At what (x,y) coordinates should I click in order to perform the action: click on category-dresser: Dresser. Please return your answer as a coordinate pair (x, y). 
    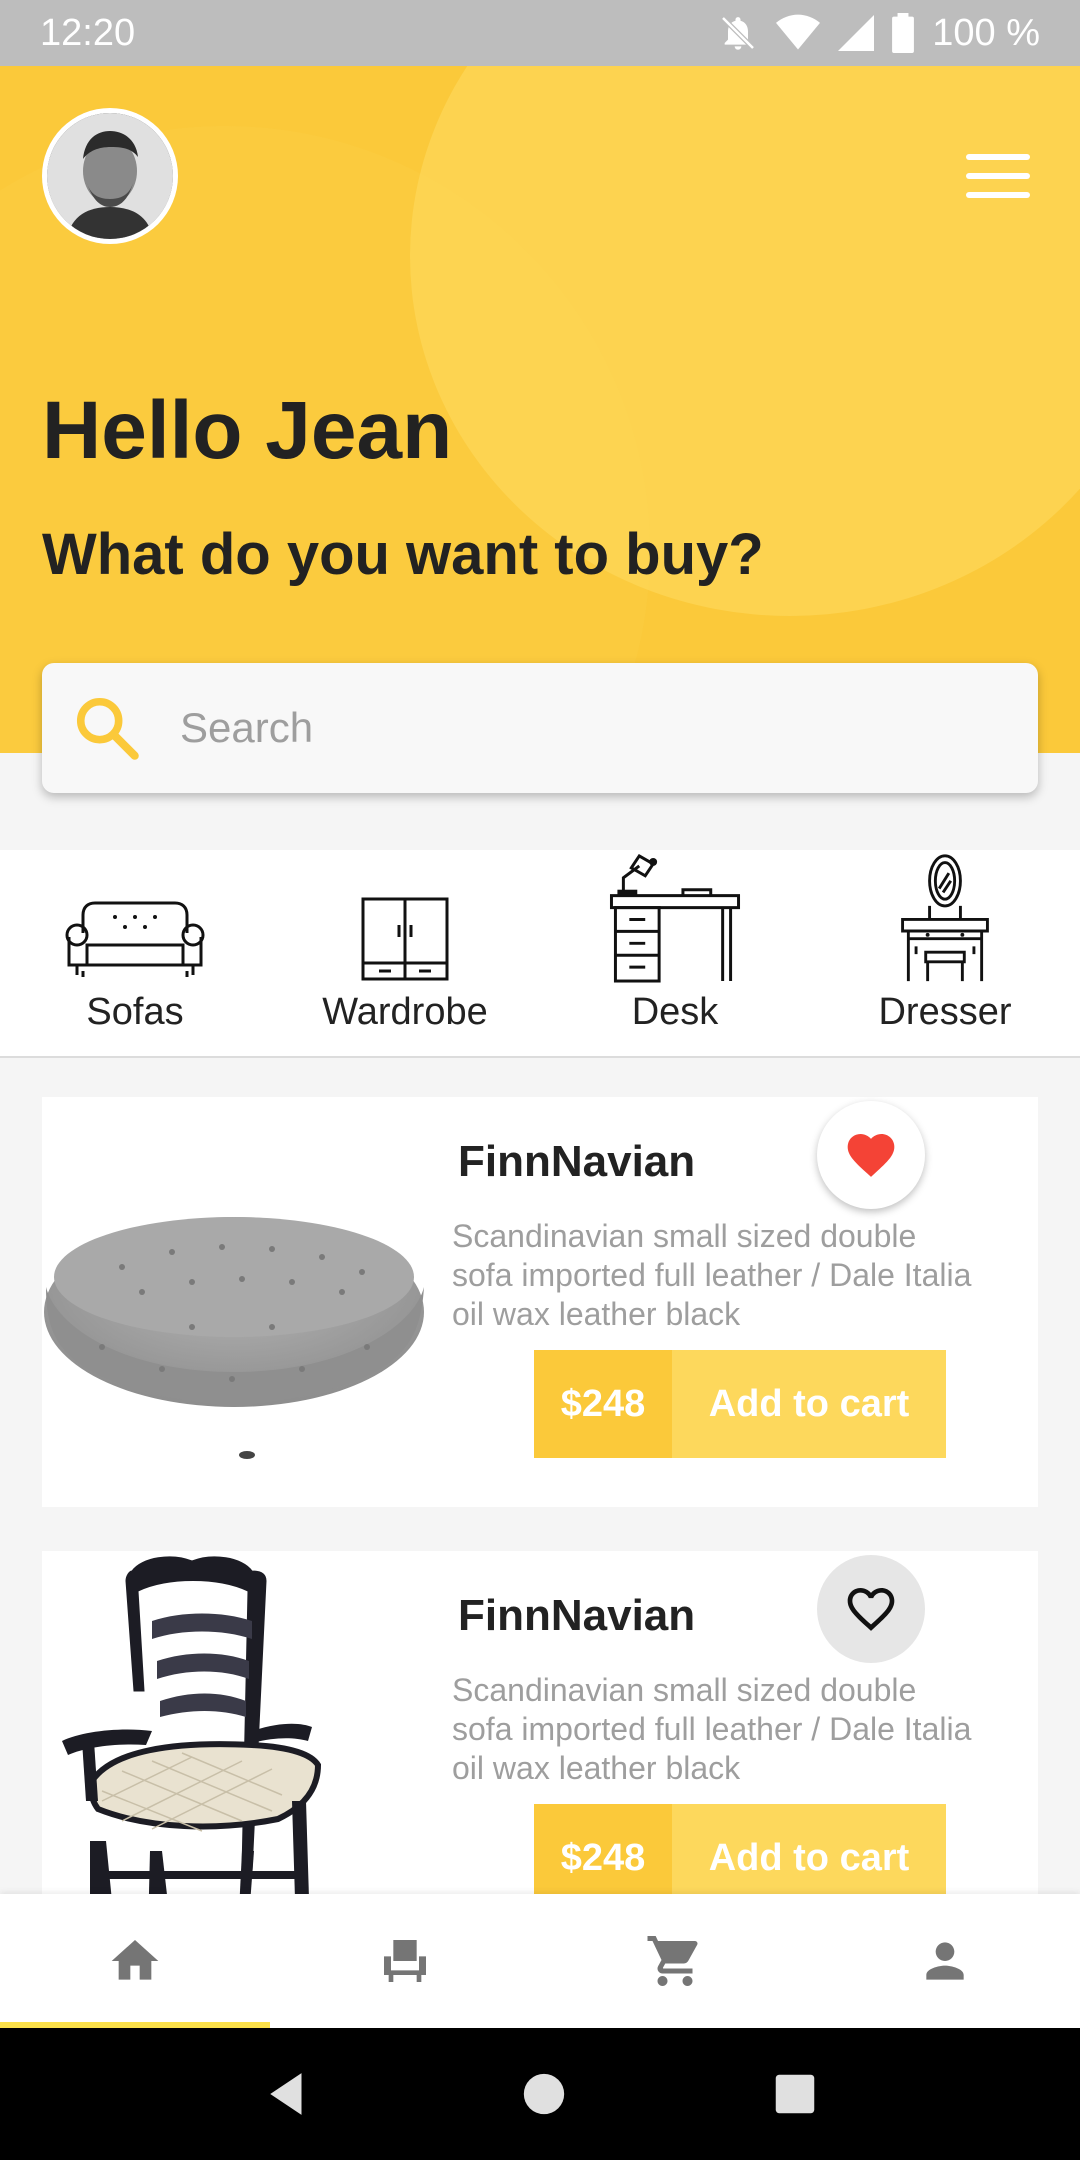
    Looking at the image, I should click on (945, 953).